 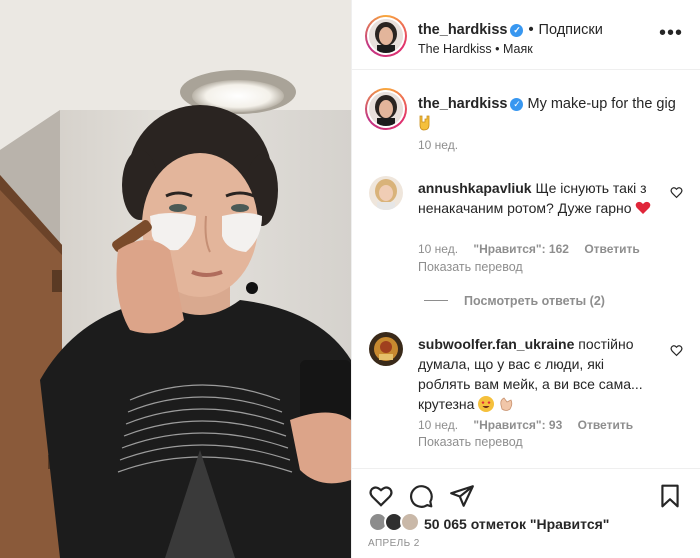 I want to click on view-replies-button: Посмотреть ответы (2), so click(x=514, y=301).